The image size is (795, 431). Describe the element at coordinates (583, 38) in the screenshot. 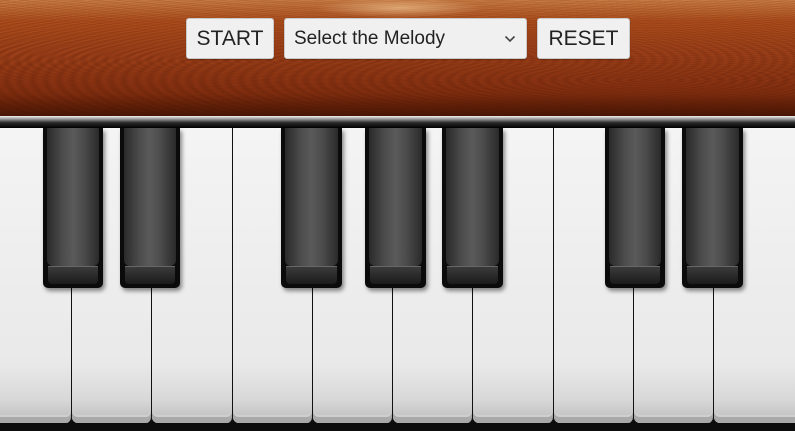

I see `reset-button: RESET` at that location.